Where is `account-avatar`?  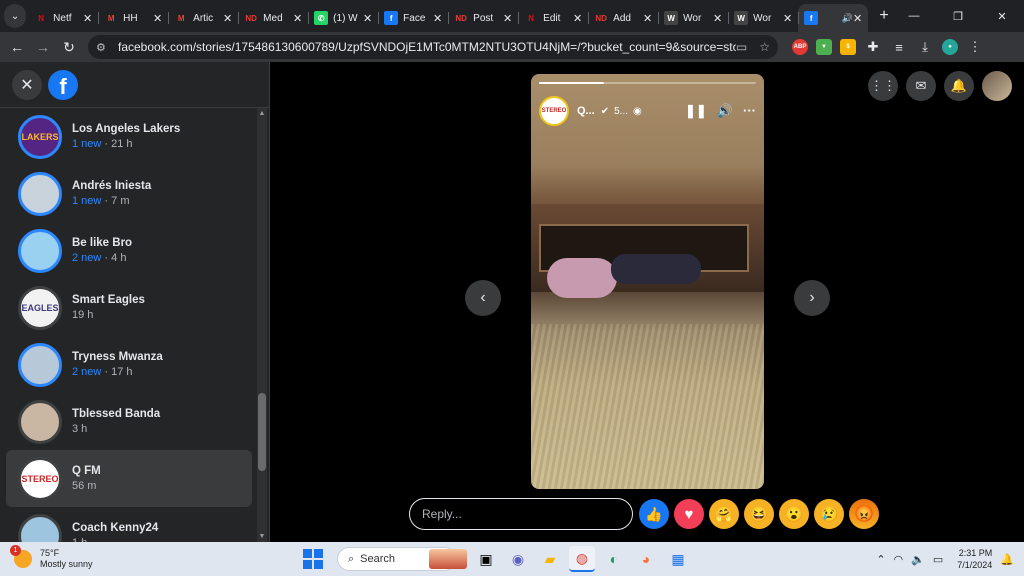
account-avatar is located at coordinates (997, 86).